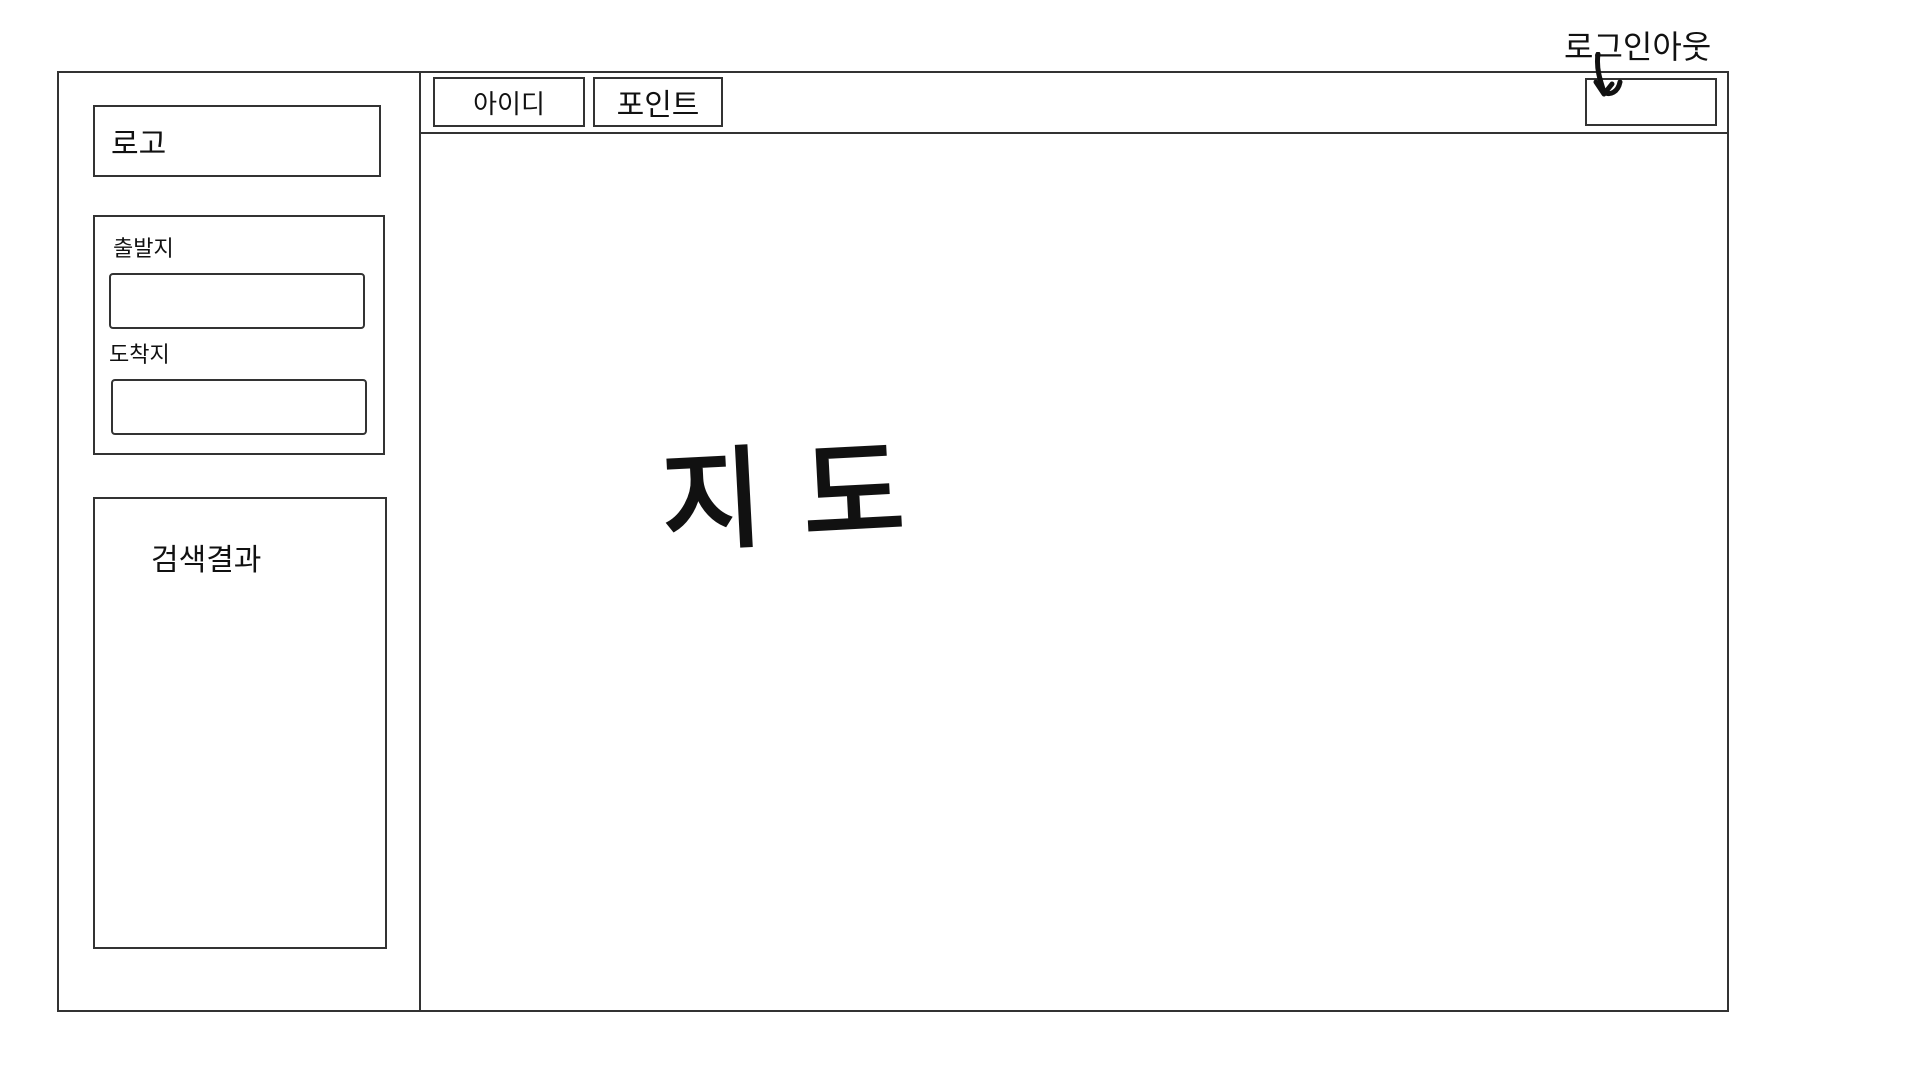 This screenshot has width=1920, height=1080. Describe the element at coordinates (237, 141) in the screenshot. I see `logo: 로고` at that location.